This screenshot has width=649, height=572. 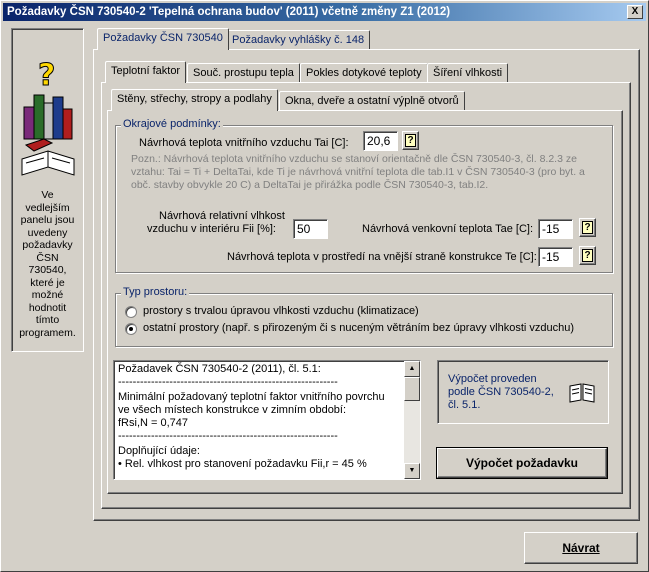 What do you see at coordinates (555, 257) in the screenshot?
I see `te-input: -15` at bounding box center [555, 257].